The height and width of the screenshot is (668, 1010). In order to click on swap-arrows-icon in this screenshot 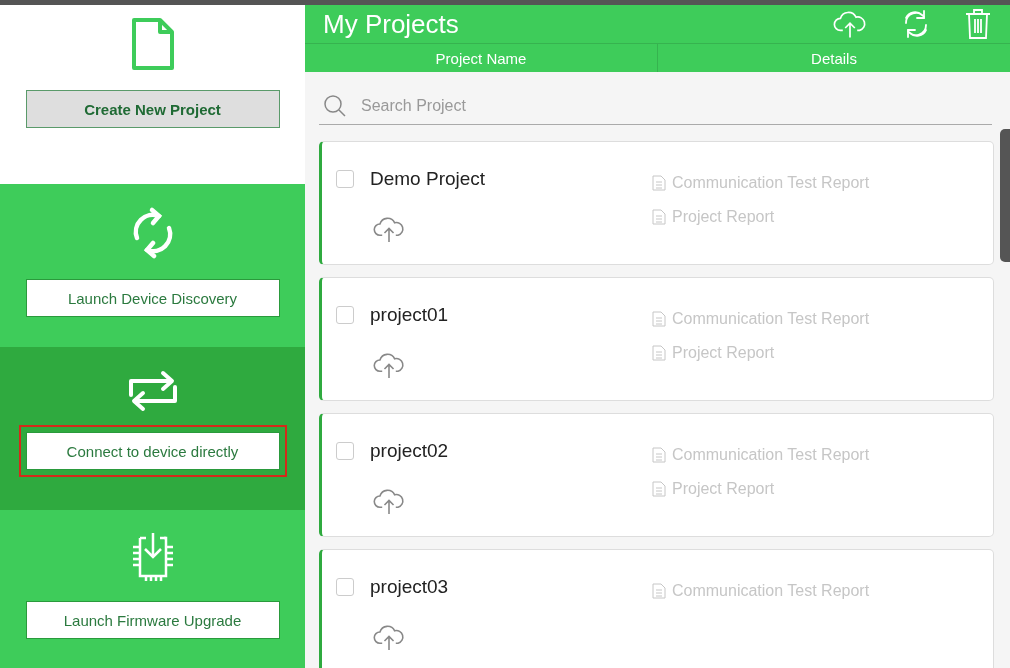, I will do `click(152, 391)`.